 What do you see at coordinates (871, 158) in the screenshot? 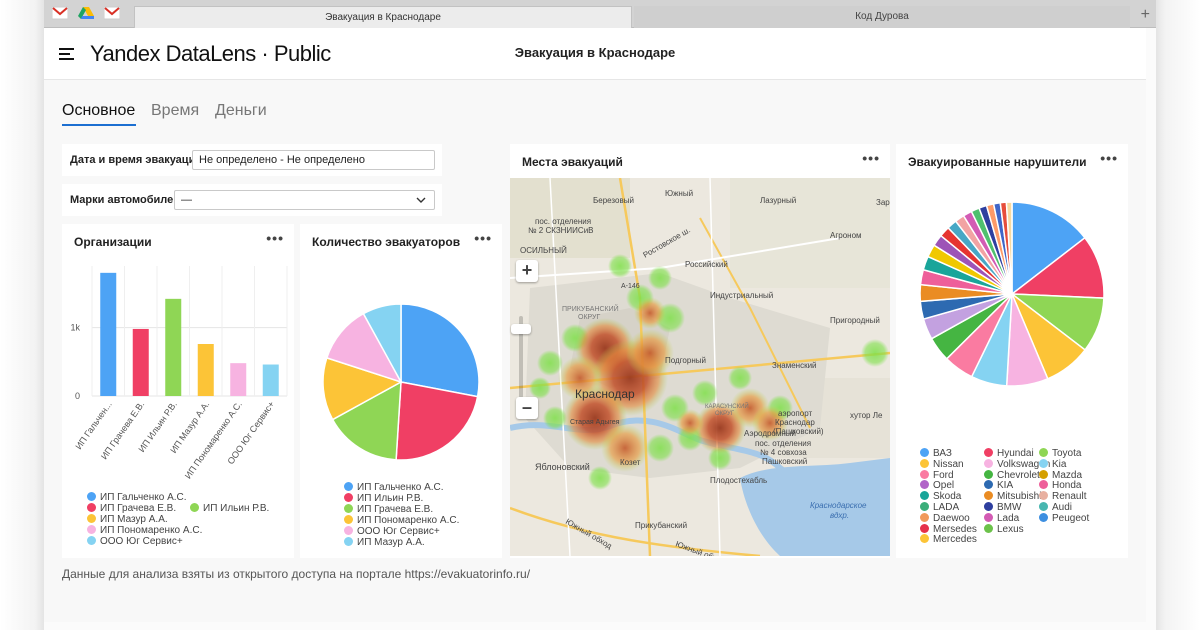
I see `map-menu-icon: •••` at bounding box center [871, 158].